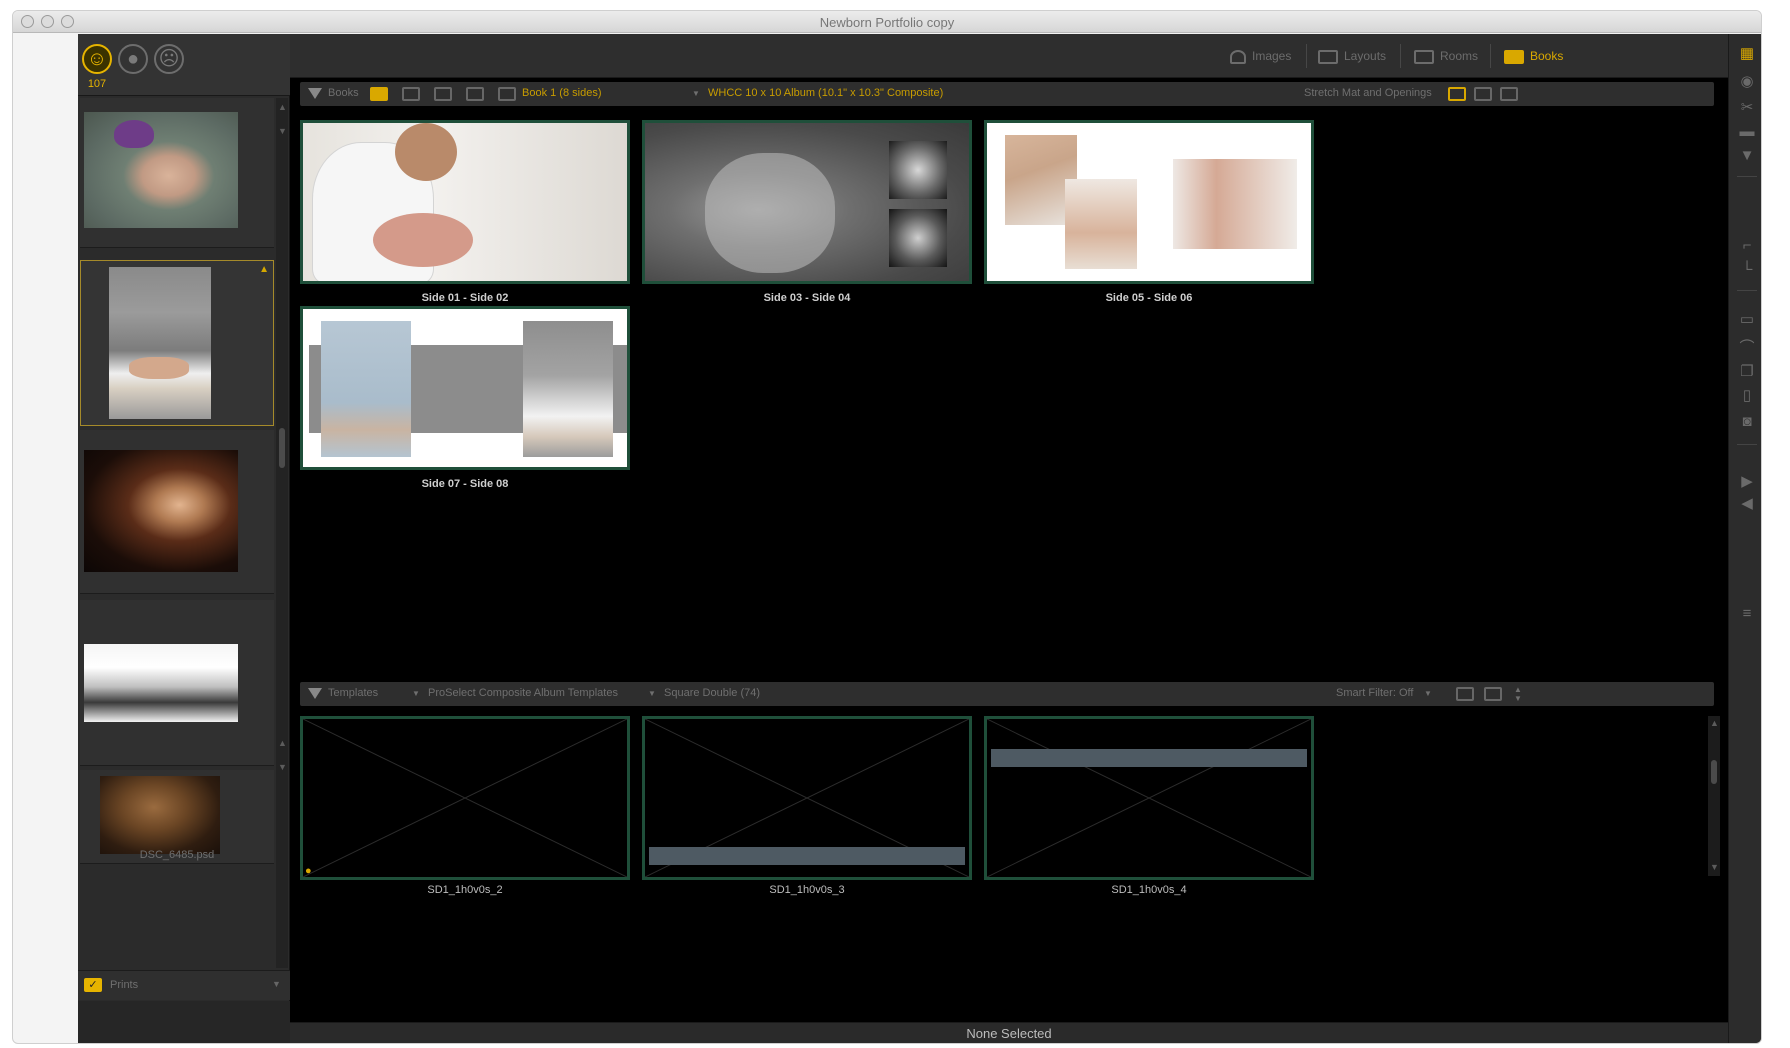  Describe the element at coordinates (807, 856) in the screenshot. I see `template-band` at that location.